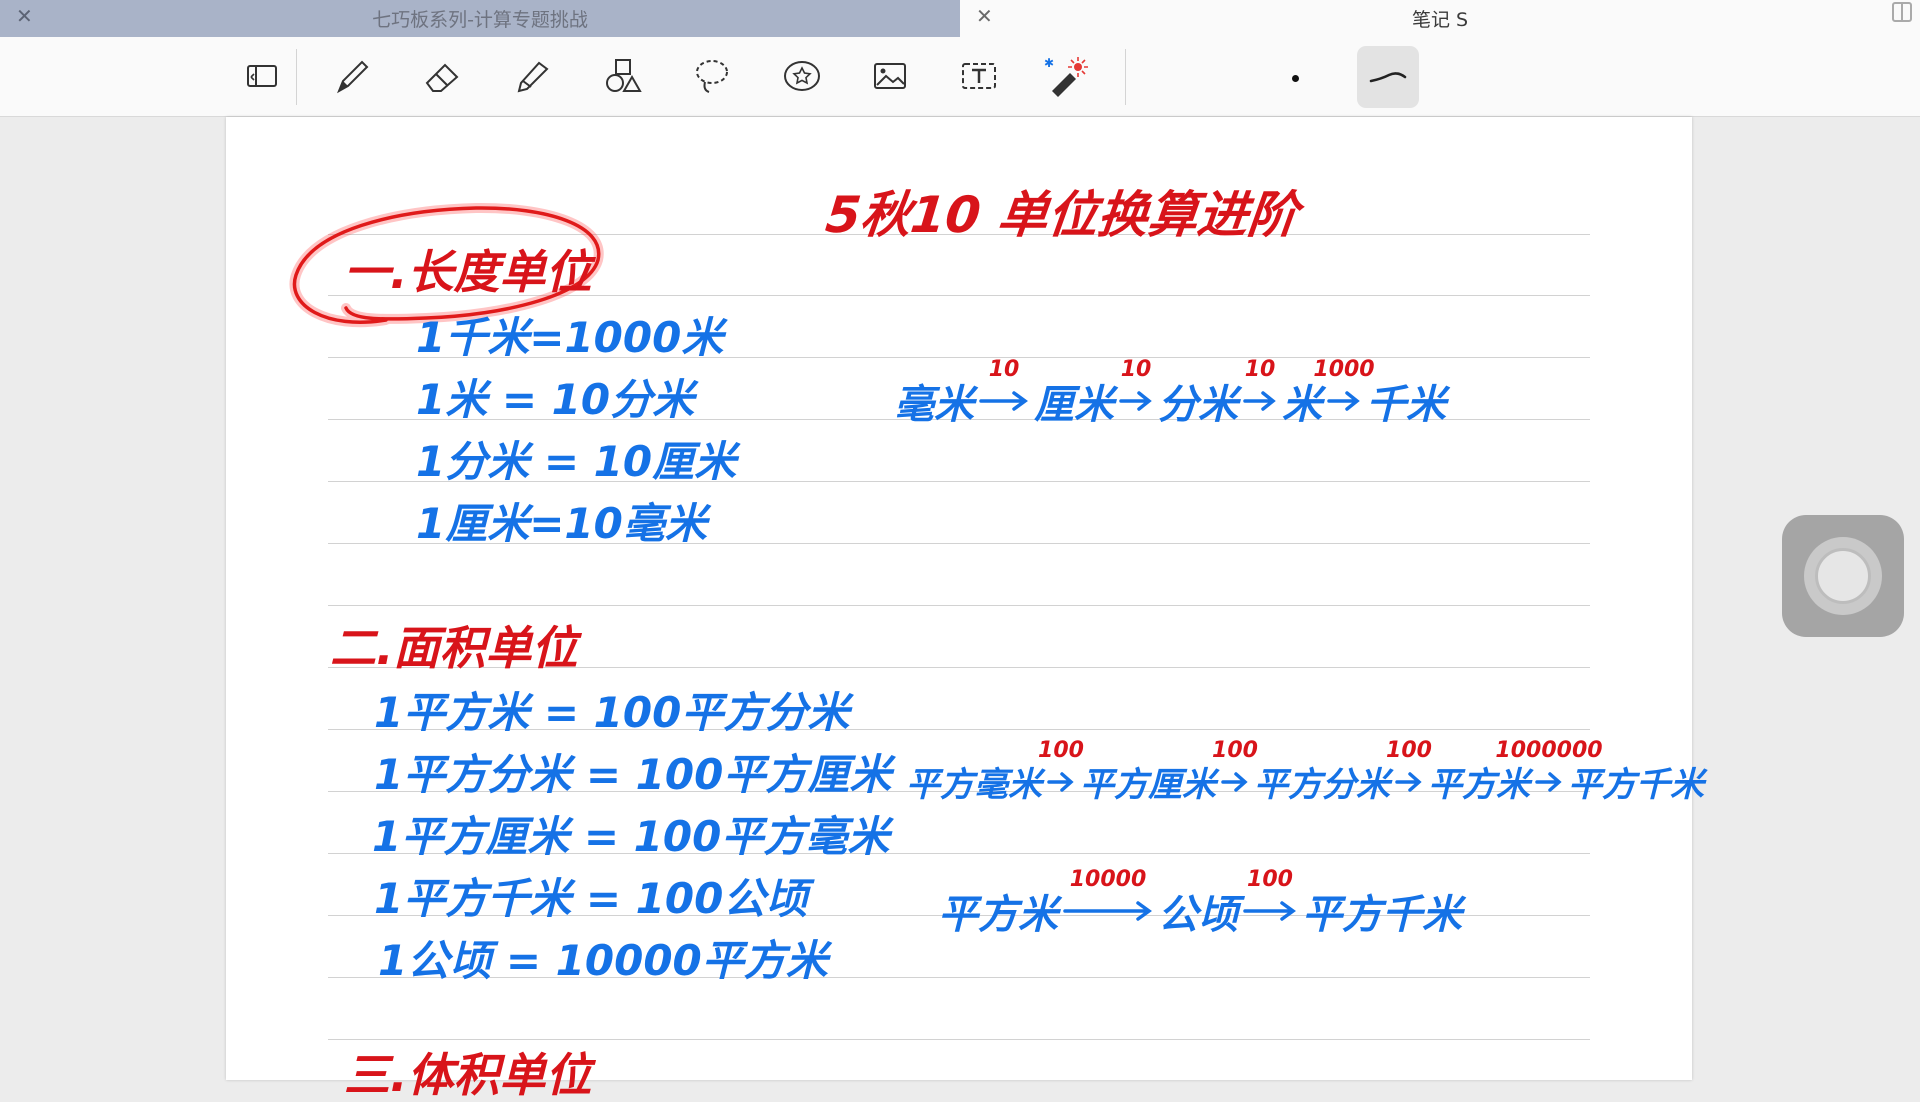 The image size is (1920, 1102). Describe the element at coordinates (633, 774) in the screenshot. I see `area-line: 1平方分米 = 100平方厘米` at that location.